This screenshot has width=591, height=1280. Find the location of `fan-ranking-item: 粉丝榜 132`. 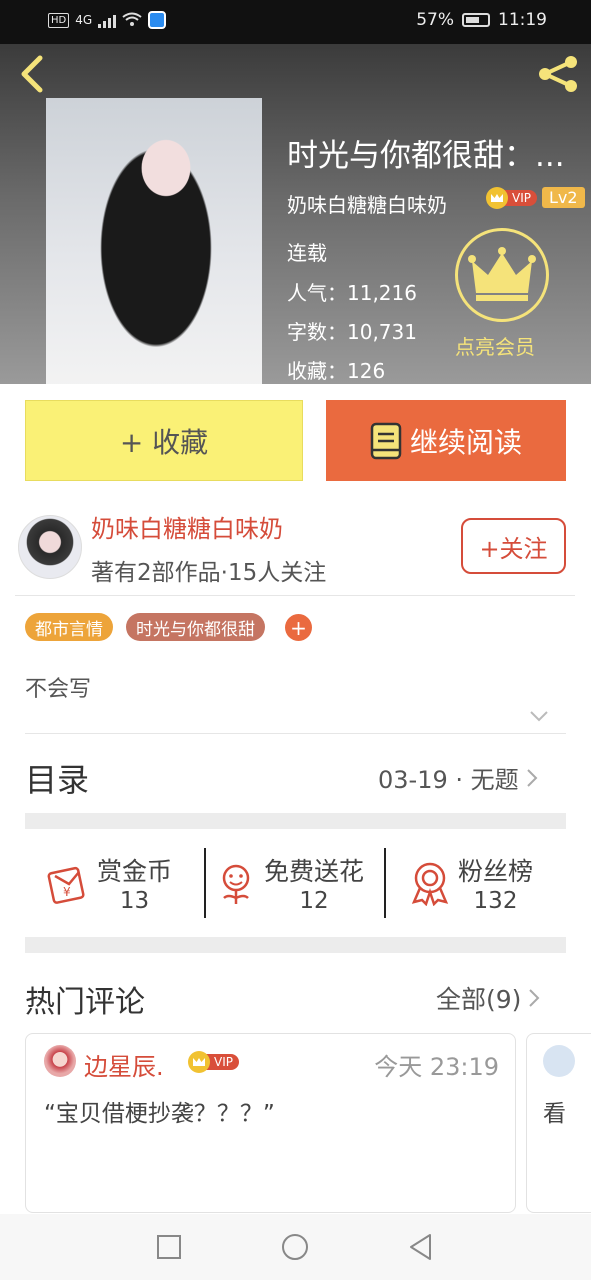

fan-ranking-item: 粉丝榜 132 is located at coordinates (471, 883).